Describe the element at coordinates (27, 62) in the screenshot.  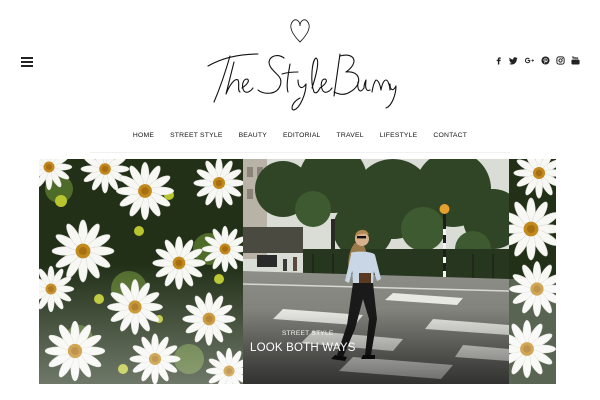
I see `hamburger-menu-icon` at that location.